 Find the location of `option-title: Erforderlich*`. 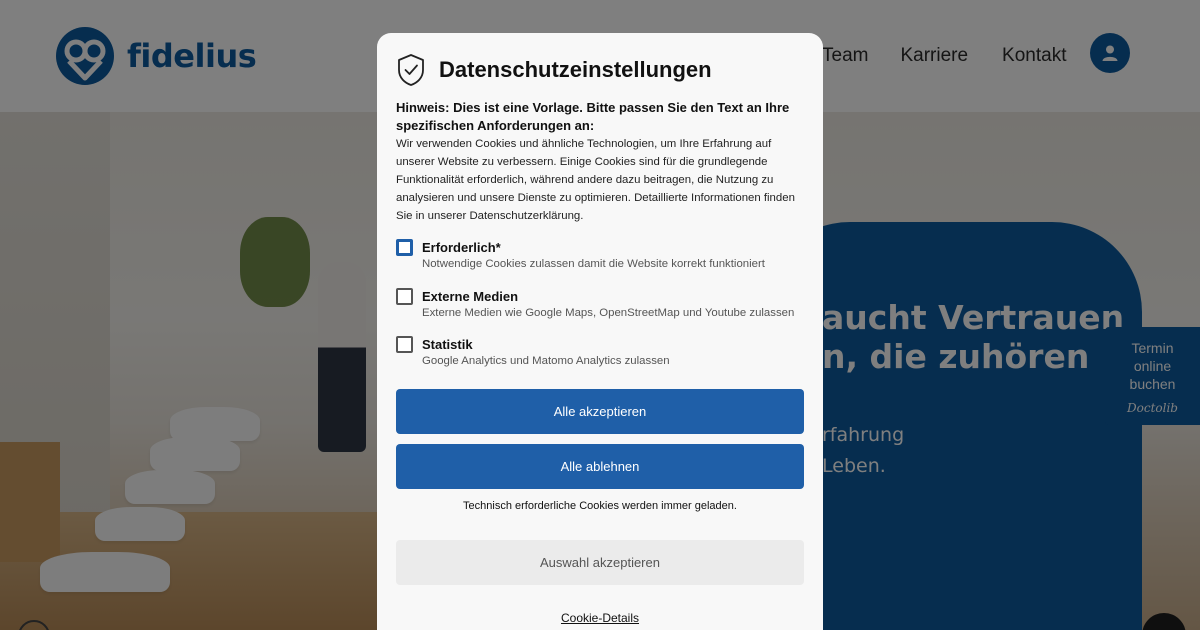

option-title: Erforderlich* is located at coordinates (461, 247).